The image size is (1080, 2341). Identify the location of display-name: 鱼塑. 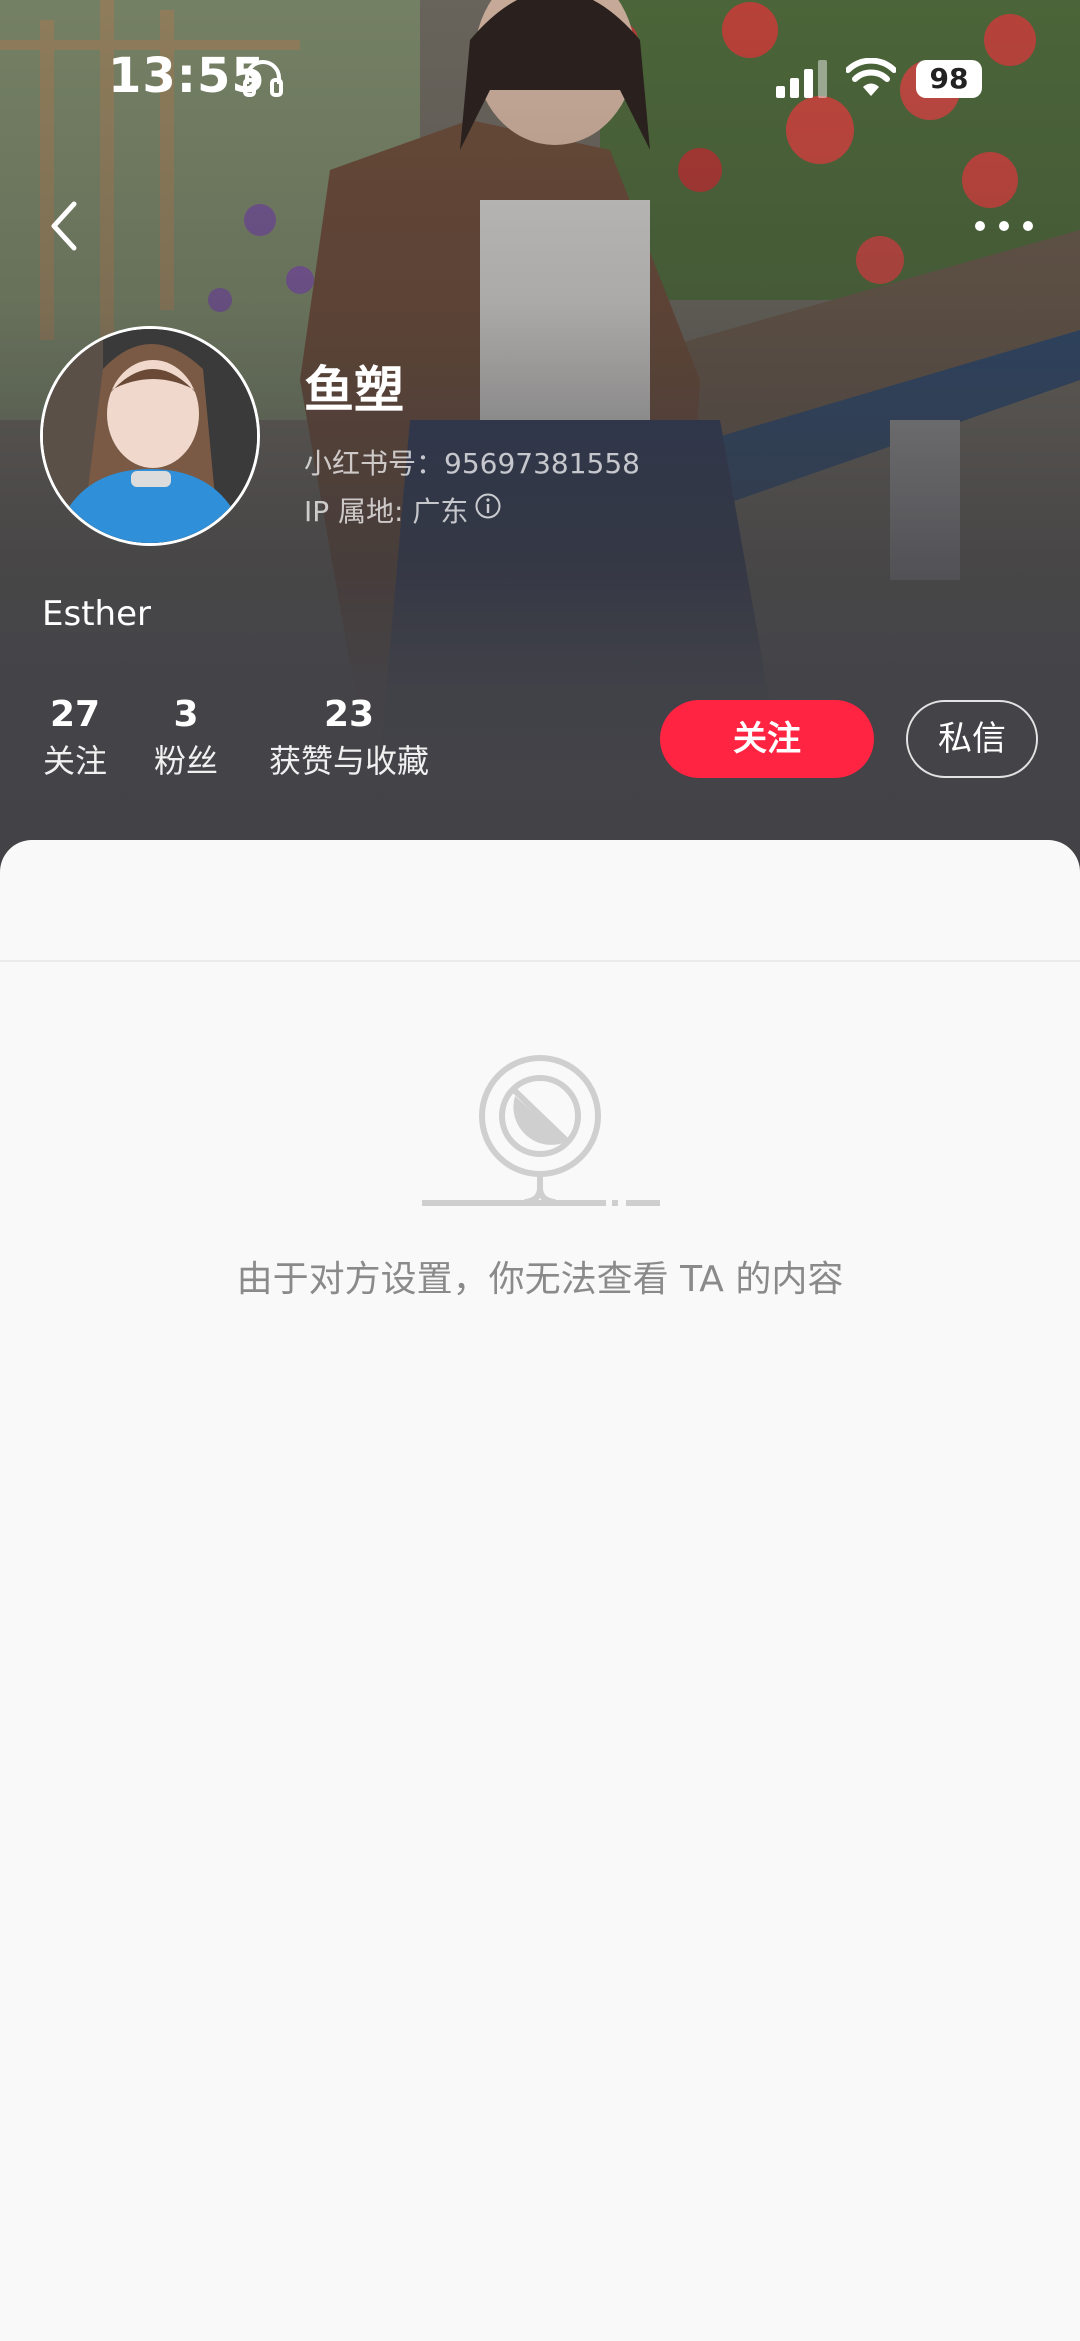
(354, 390).